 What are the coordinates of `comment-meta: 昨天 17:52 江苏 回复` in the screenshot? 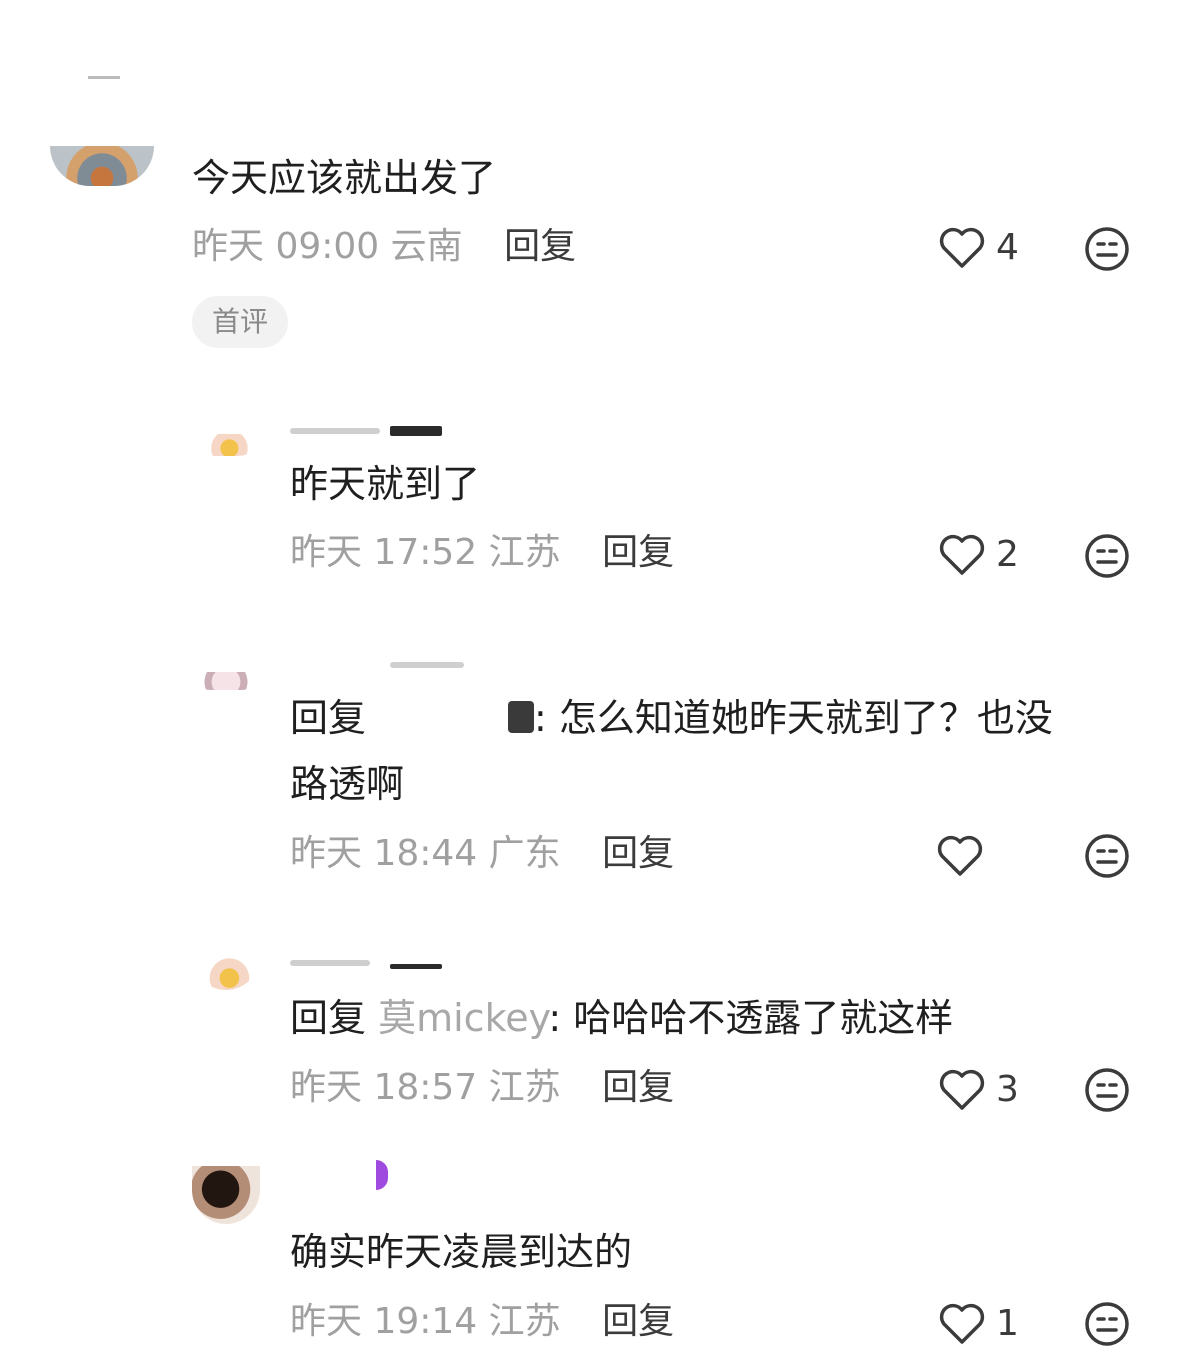 It's located at (482, 553).